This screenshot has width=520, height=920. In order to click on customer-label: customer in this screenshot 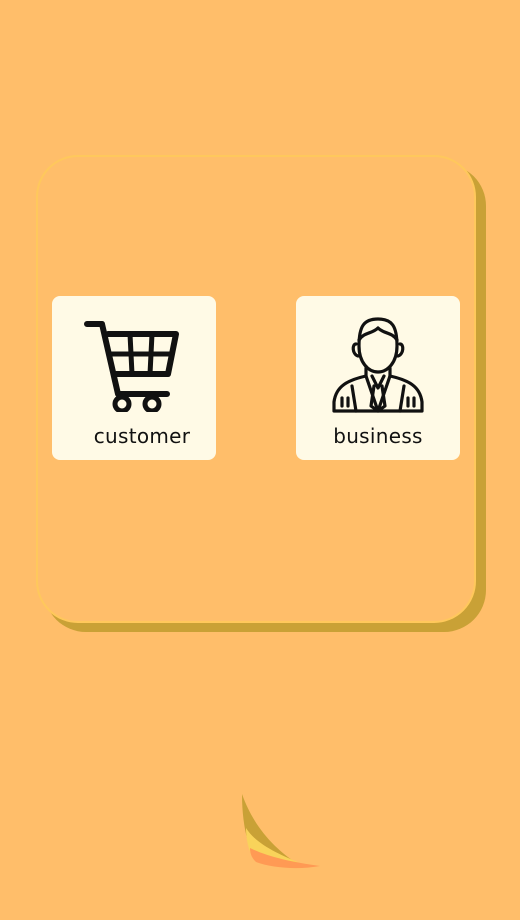, I will do `click(142, 436)`.